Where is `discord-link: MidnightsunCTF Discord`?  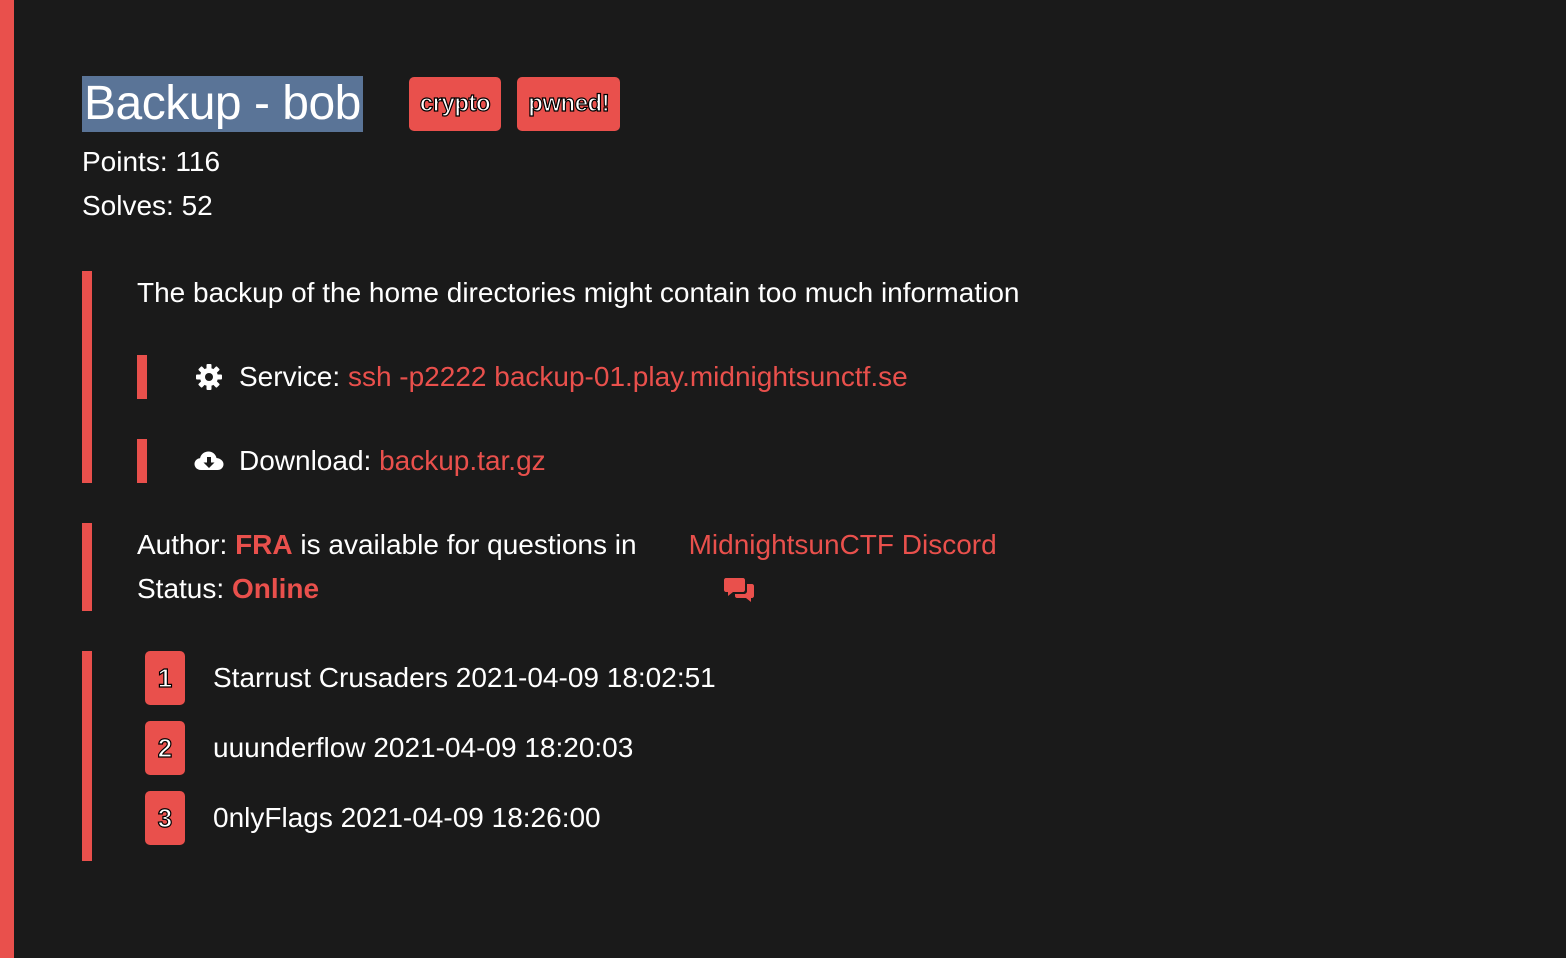
discord-link: MidnightsunCTF Discord is located at coordinates (843, 545).